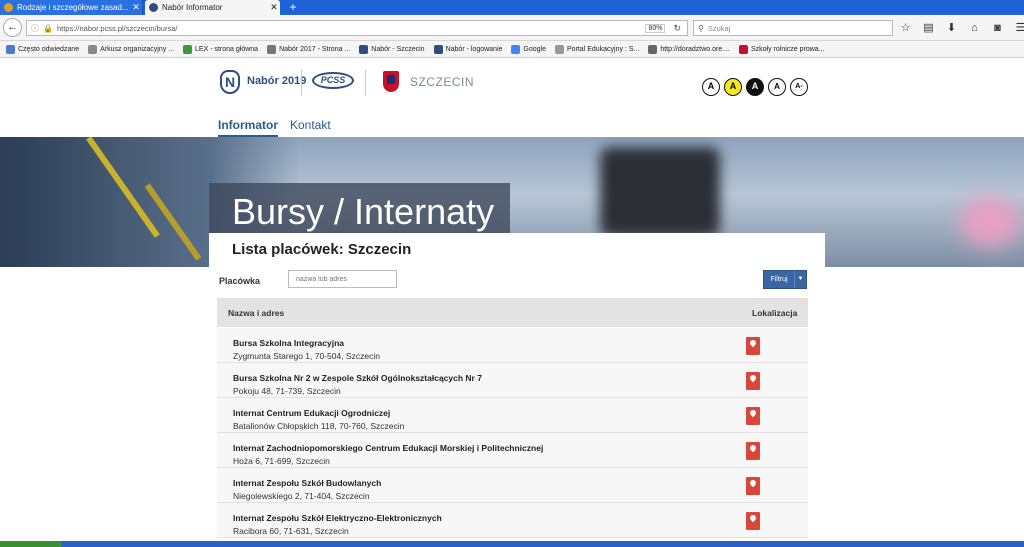 This screenshot has height=547, width=1024. What do you see at coordinates (301, 496) in the screenshot?
I see `facility-address: Niegolewskiego 2, 71-404, Szczecin` at bounding box center [301, 496].